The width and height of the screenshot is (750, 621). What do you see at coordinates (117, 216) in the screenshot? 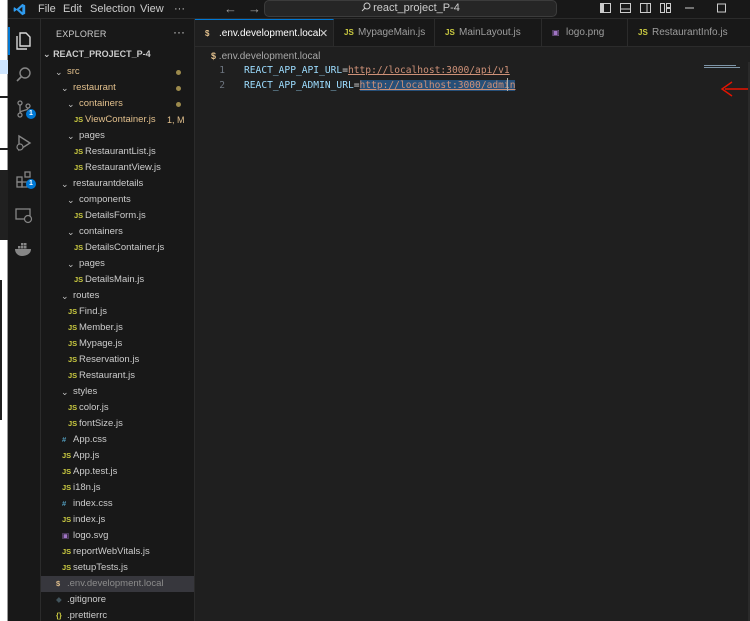
I see `tree-file: JS DetailsForm.js` at bounding box center [117, 216].